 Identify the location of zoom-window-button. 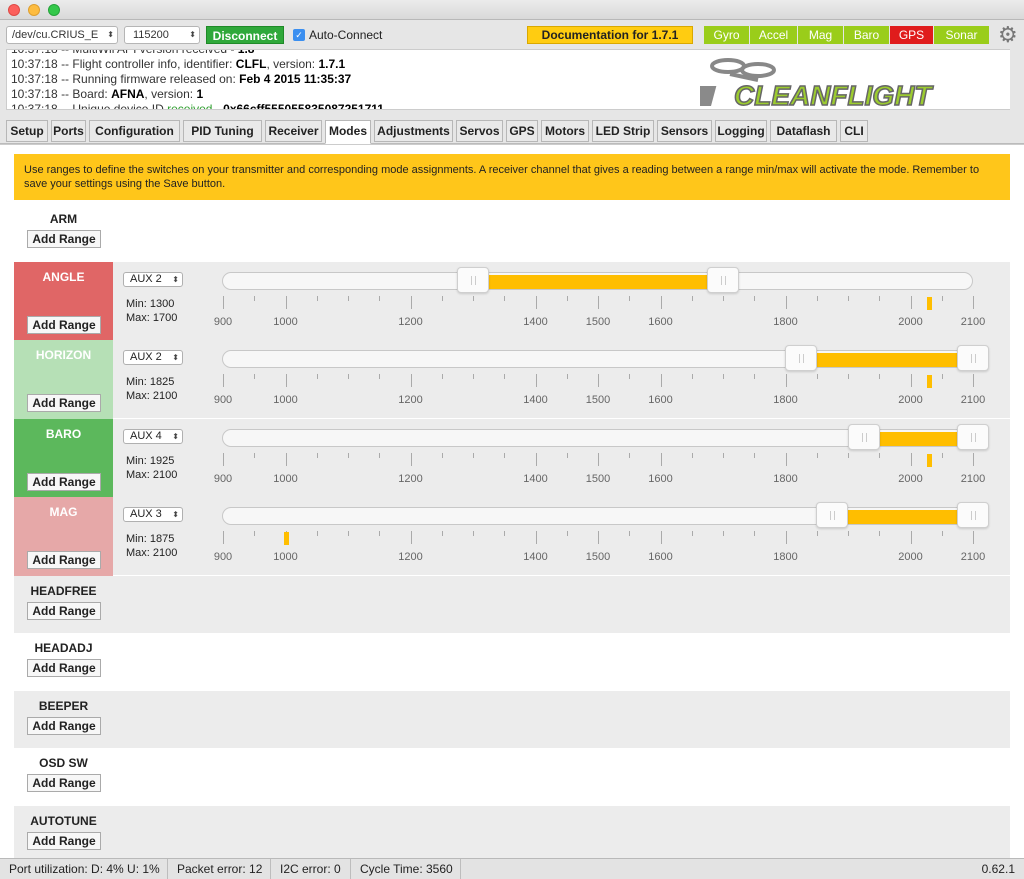
(54, 10).